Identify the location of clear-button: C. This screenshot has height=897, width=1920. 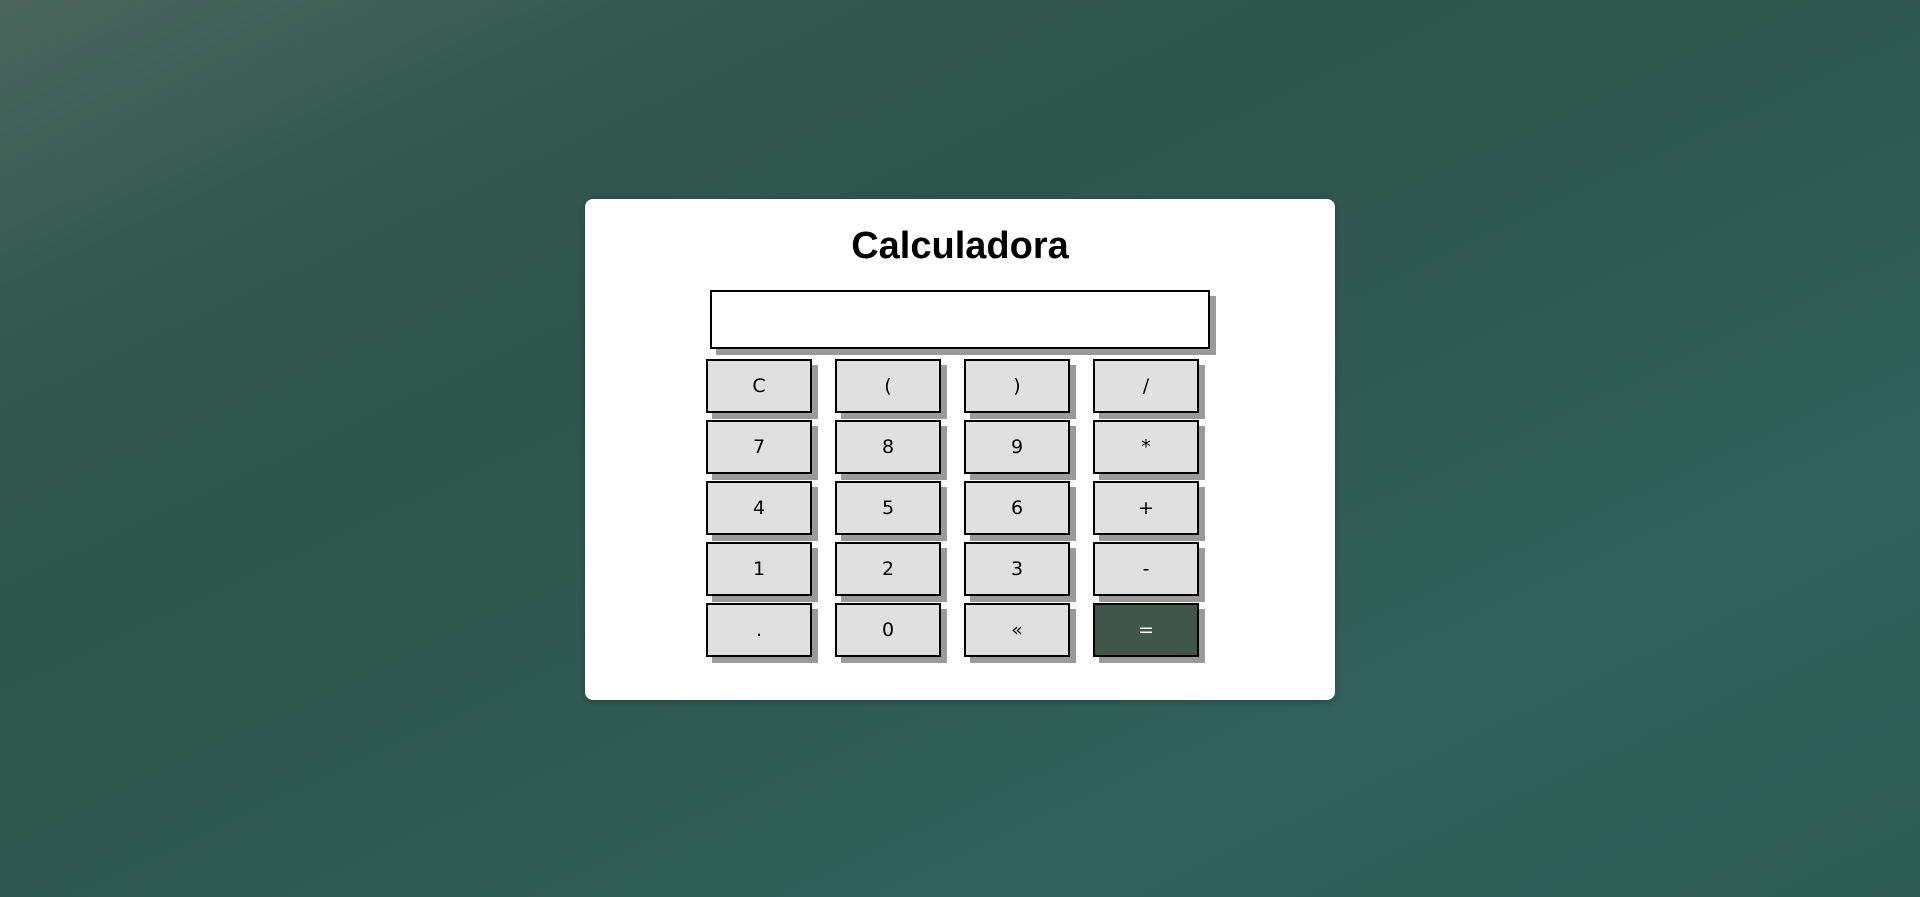
(759, 386).